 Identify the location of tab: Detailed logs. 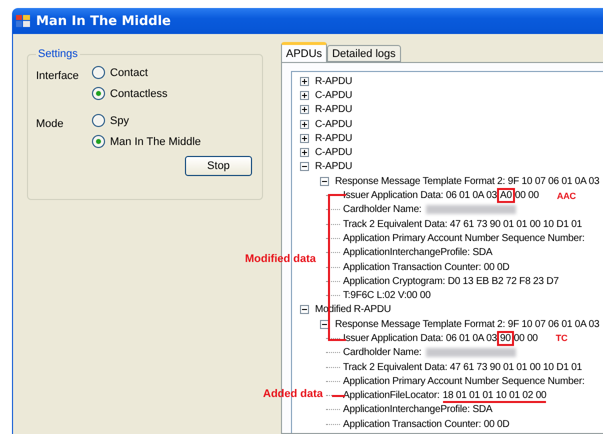
(364, 53).